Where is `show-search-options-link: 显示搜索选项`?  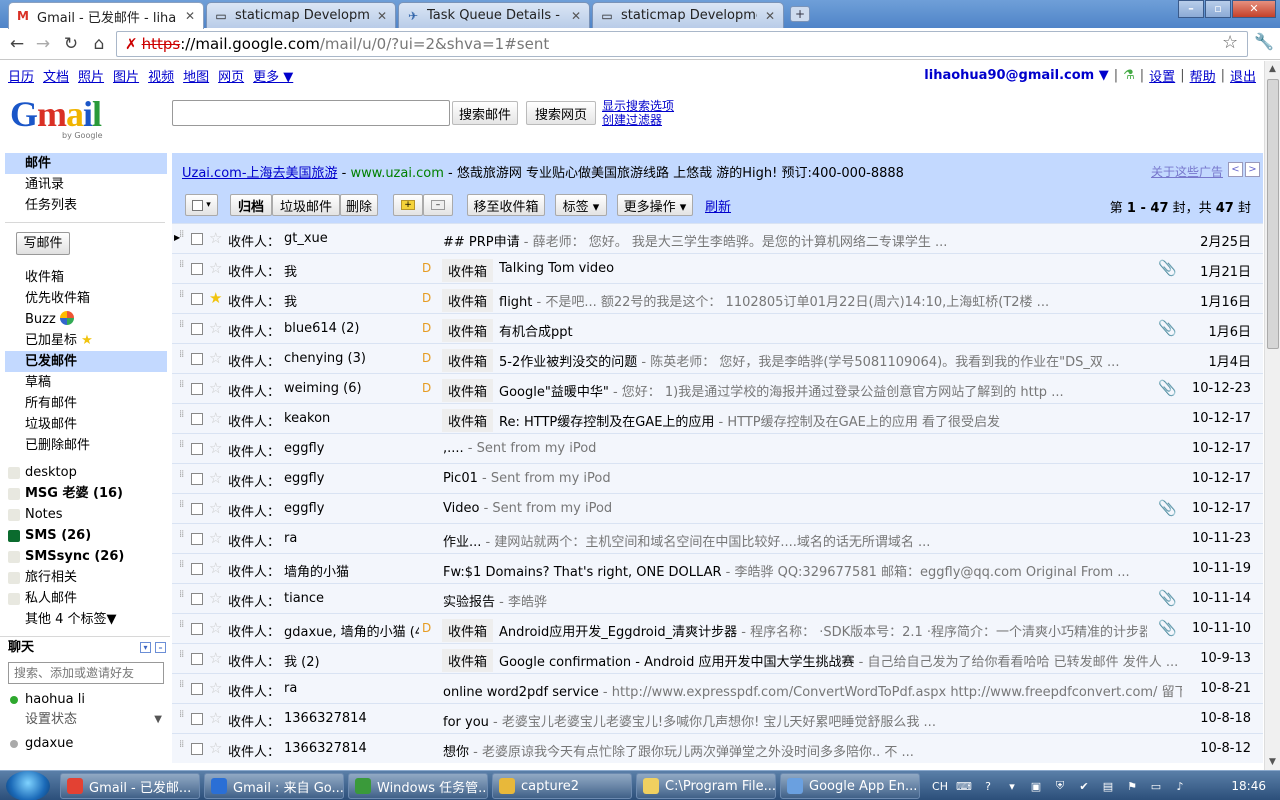
show-search-options-link: 显示搜索选项 is located at coordinates (638, 106).